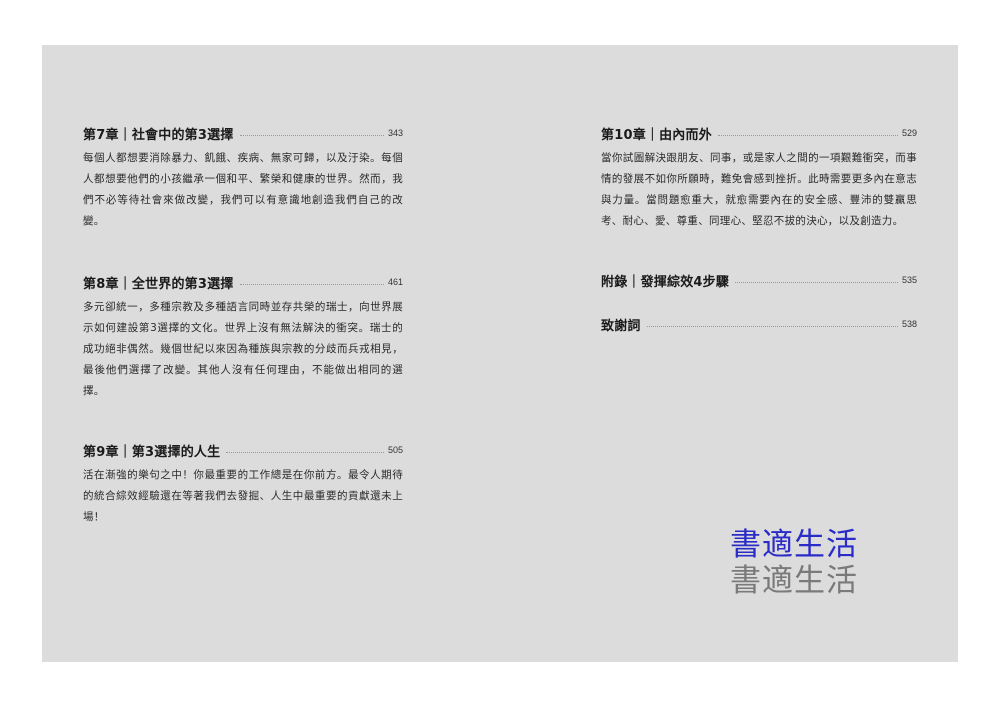 This screenshot has width=1000, height=707. I want to click on page-number: 535, so click(909, 280).